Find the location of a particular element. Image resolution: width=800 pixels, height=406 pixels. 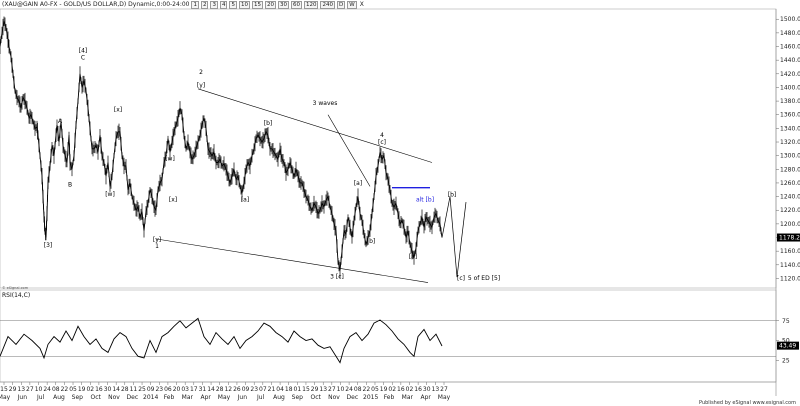

x-tick-label: 11 is located at coordinates (134, 389).